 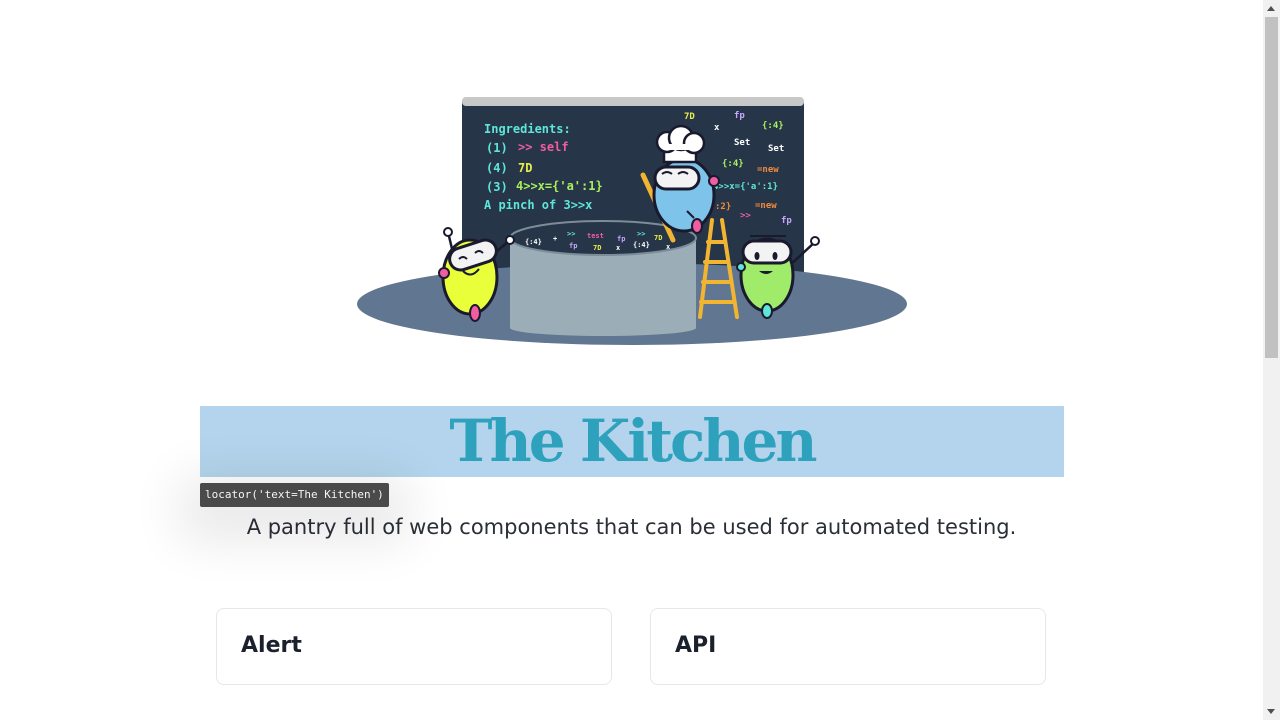 What do you see at coordinates (745, 187) in the screenshot?
I see `symbol-dict: 4>>x={'a':1}` at bounding box center [745, 187].